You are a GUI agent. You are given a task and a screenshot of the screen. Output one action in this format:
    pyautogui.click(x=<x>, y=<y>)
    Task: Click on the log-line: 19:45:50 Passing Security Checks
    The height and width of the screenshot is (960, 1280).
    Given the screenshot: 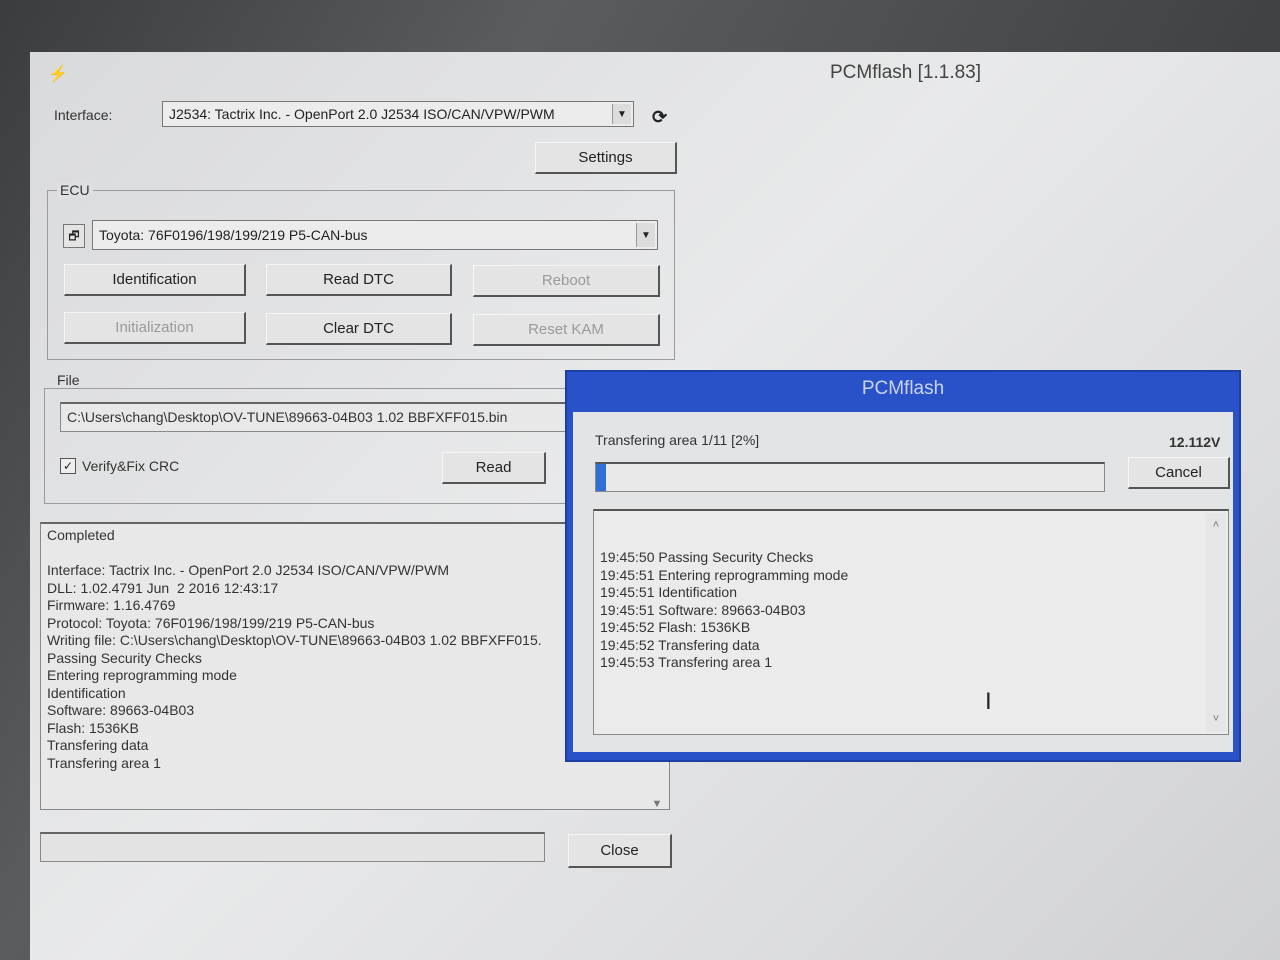 What is the action you would take?
    pyautogui.click(x=707, y=557)
    